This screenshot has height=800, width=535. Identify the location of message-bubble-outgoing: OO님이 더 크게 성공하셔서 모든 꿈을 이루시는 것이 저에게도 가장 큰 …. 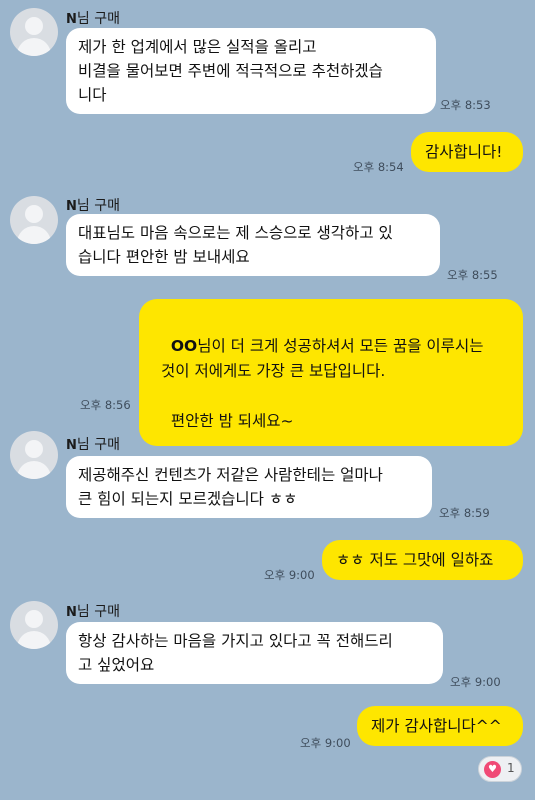
(331, 372).